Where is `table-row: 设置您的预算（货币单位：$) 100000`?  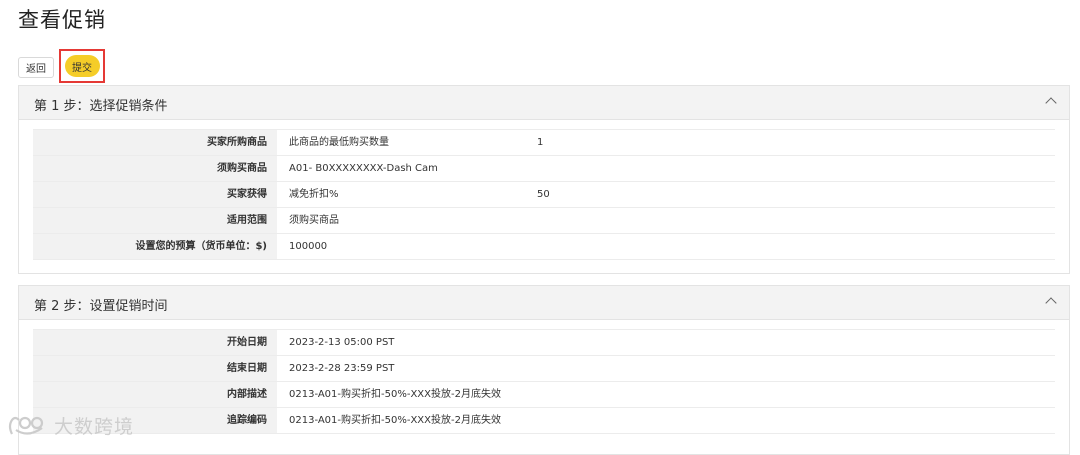 table-row: 设置您的预算（货币单位：$) 100000 is located at coordinates (544, 247).